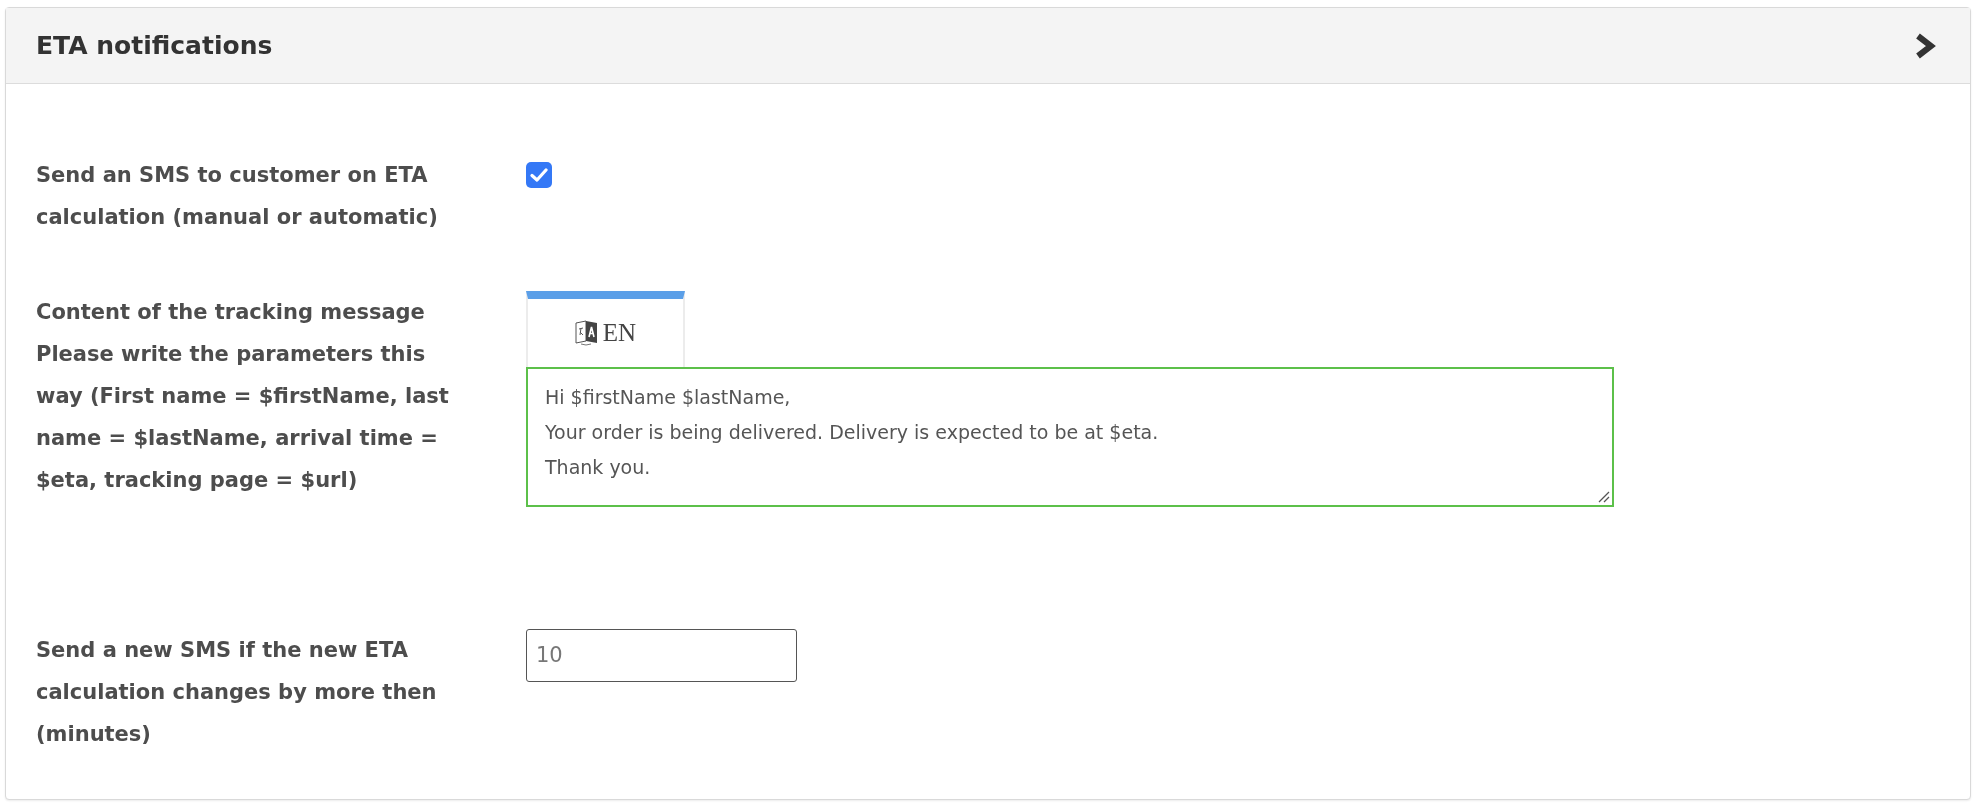 The image size is (1976, 806). What do you see at coordinates (243, 417) in the screenshot?
I see `field-hint: Please write the parameters this way (First name = $firstName, last name = $lastName, arrival time = $eta, tracking page = $url)` at bounding box center [243, 417].